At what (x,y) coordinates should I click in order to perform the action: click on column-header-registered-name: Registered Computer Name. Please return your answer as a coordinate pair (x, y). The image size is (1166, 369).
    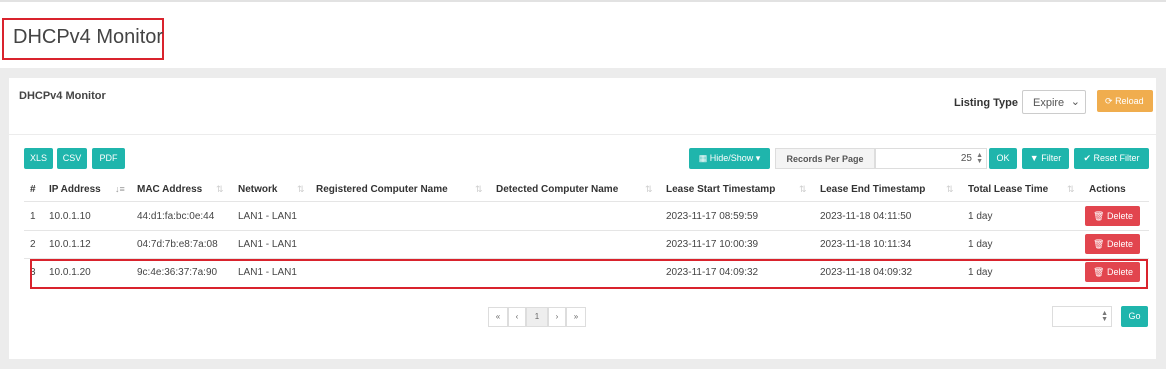
    Looking at the image, I should click on (382, 189).